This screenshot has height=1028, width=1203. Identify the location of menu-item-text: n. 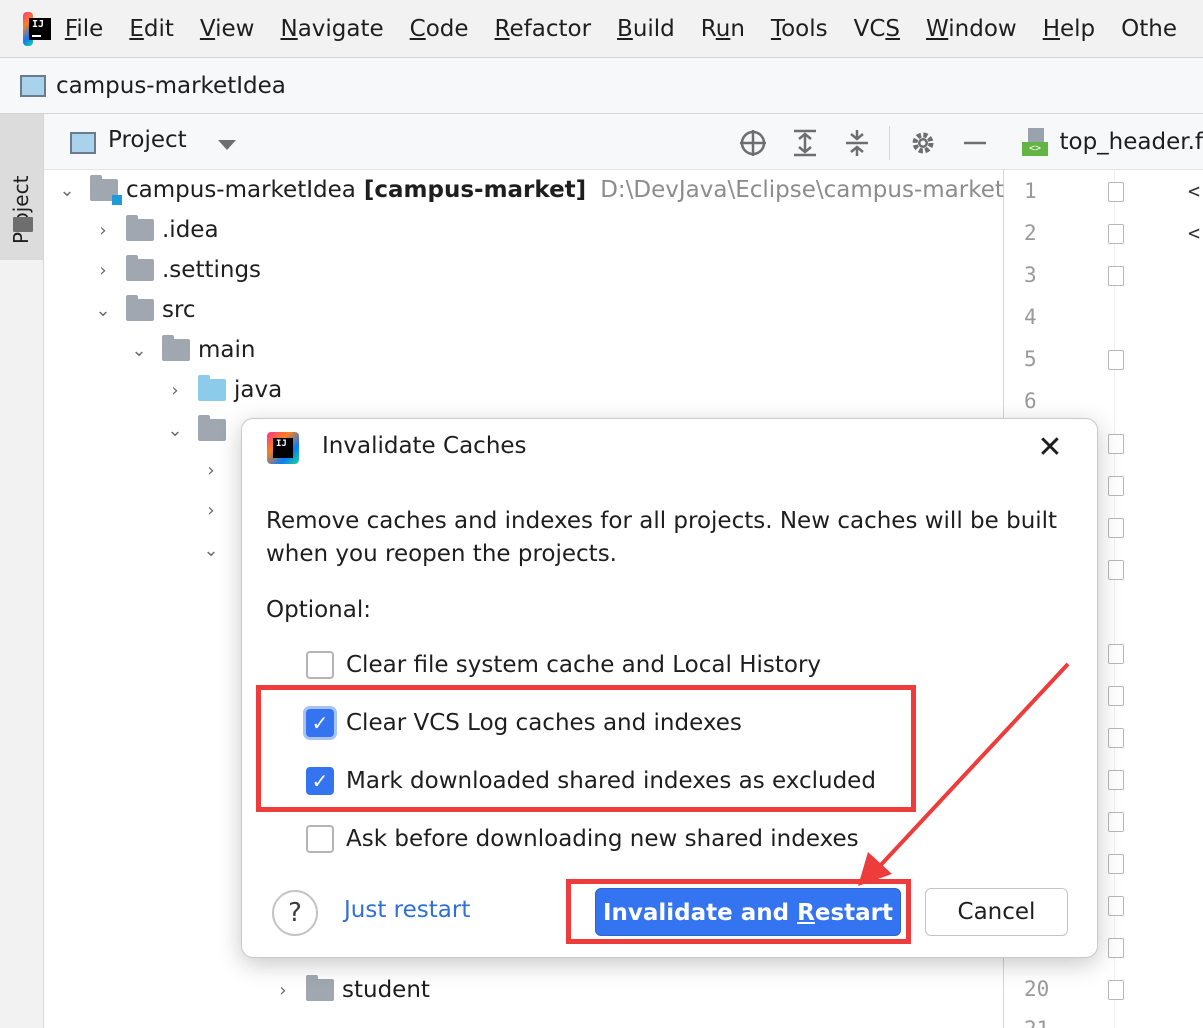
(737, 28).